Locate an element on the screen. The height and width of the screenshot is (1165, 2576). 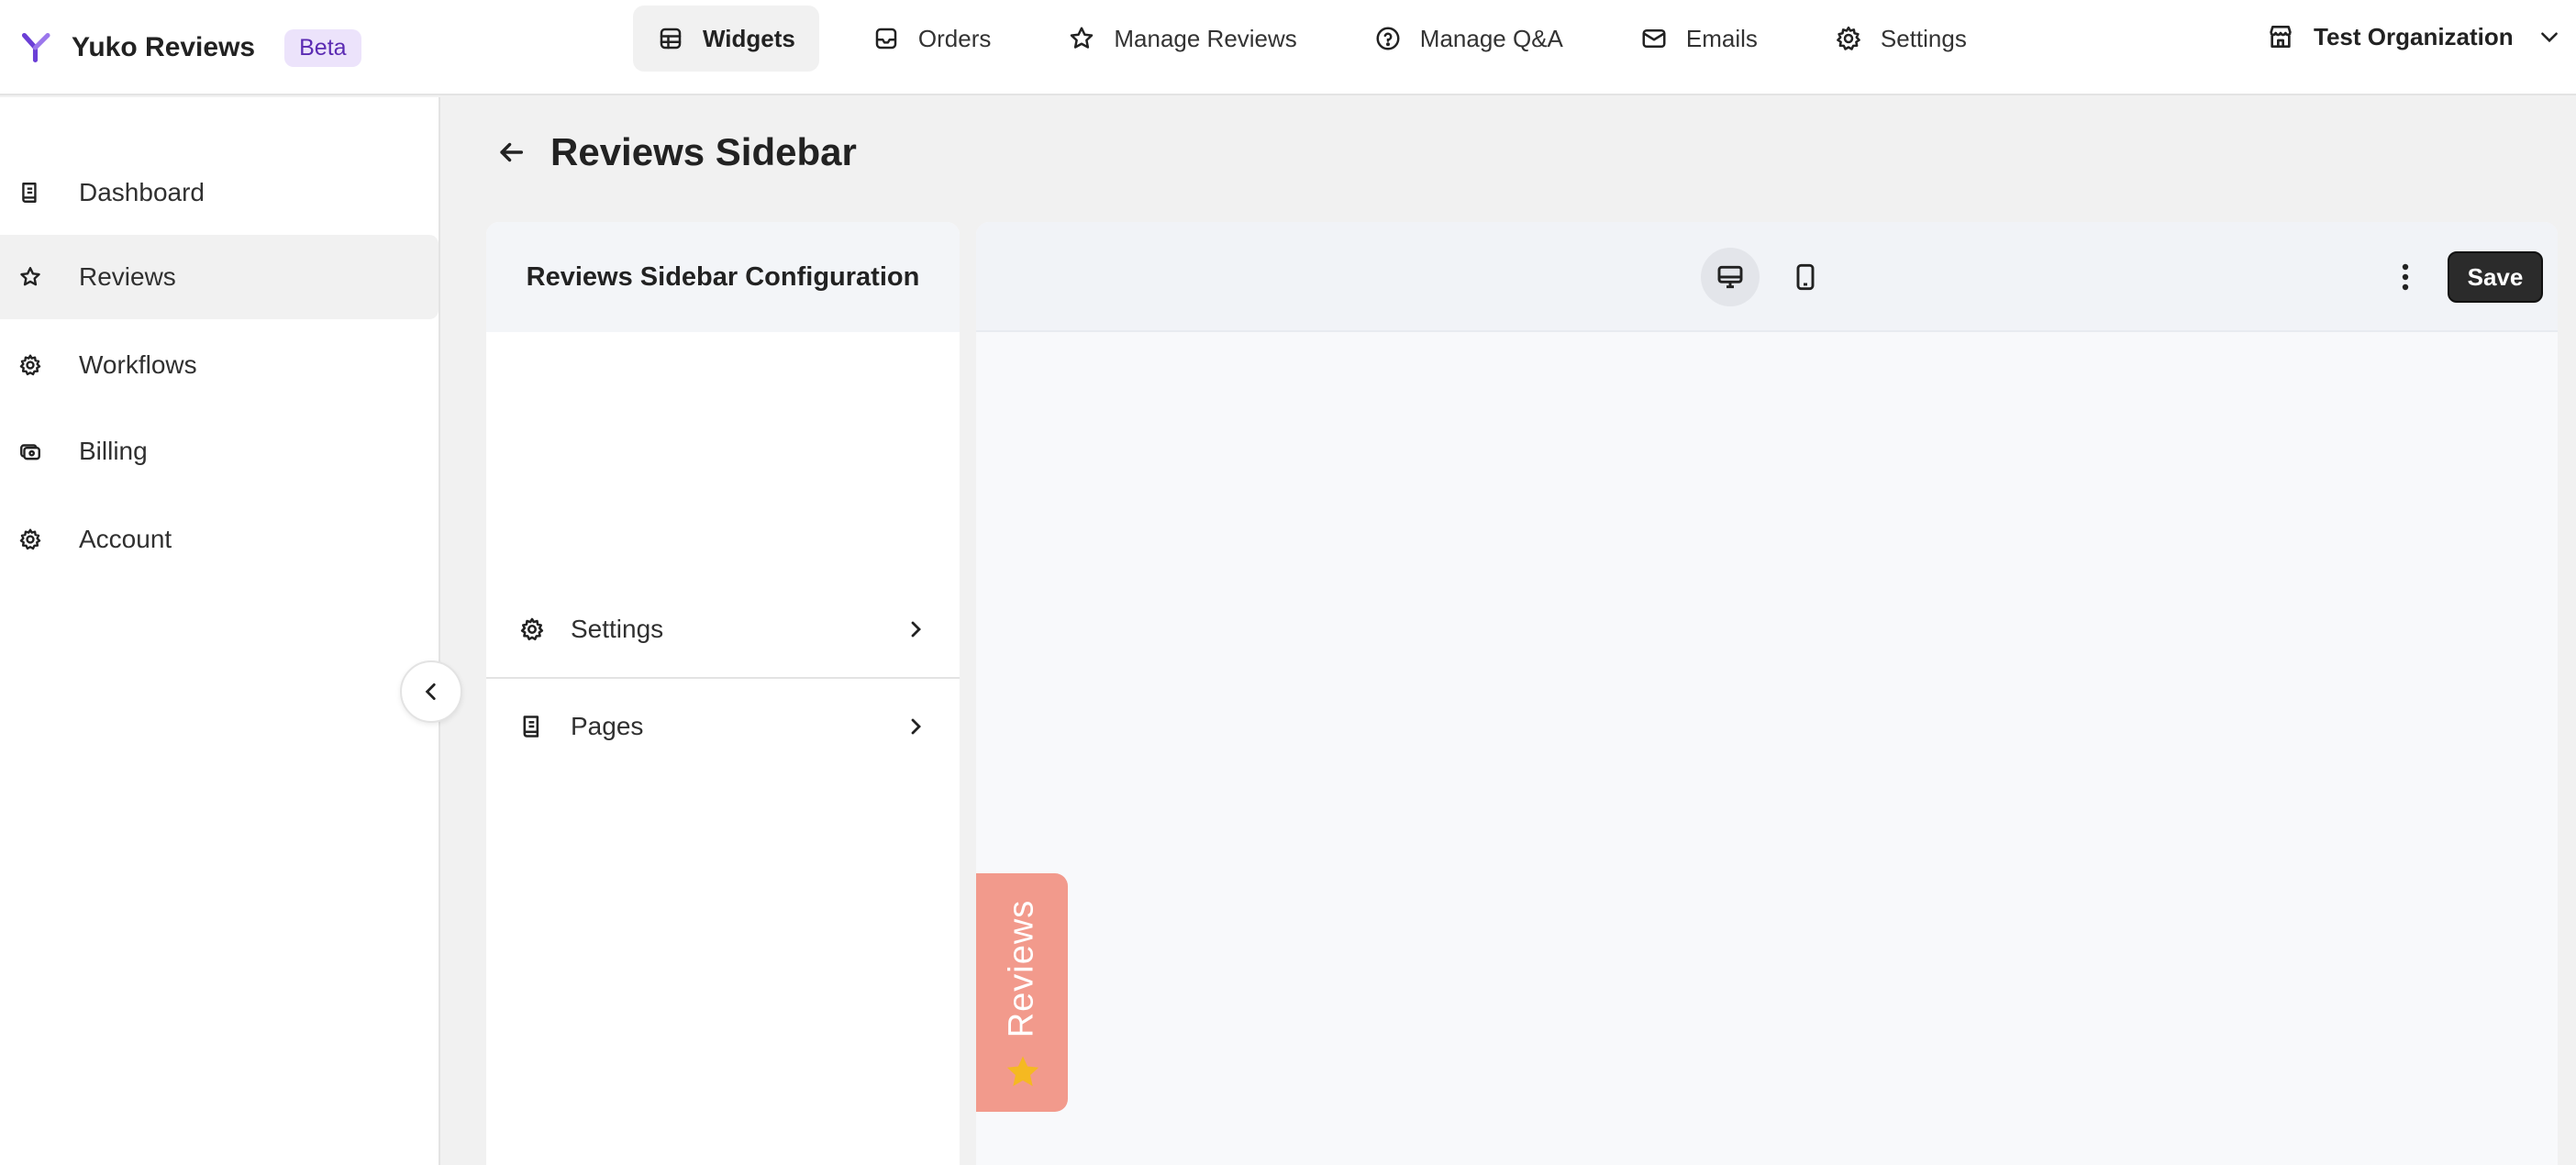
store-icon is located at coordinates (2281, 37).